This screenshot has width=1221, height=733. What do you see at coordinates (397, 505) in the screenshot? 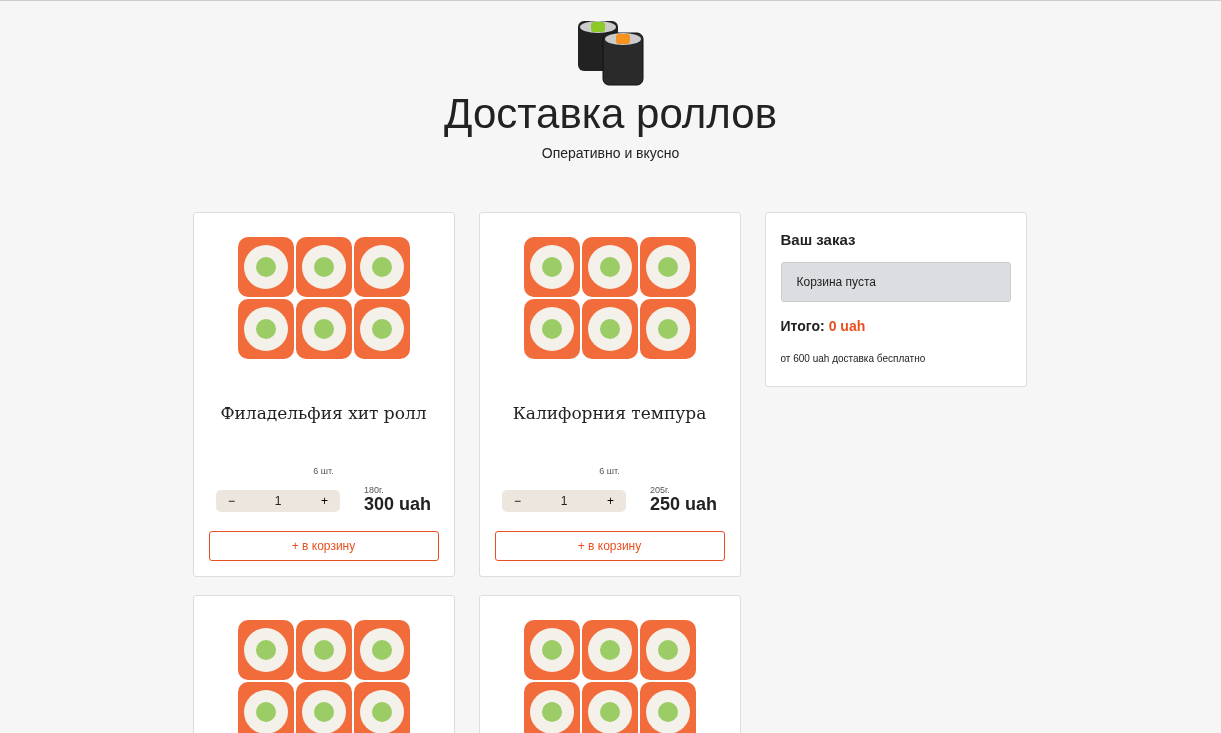
I see `product-price: 300 uah` at bounding box center [397, 505].